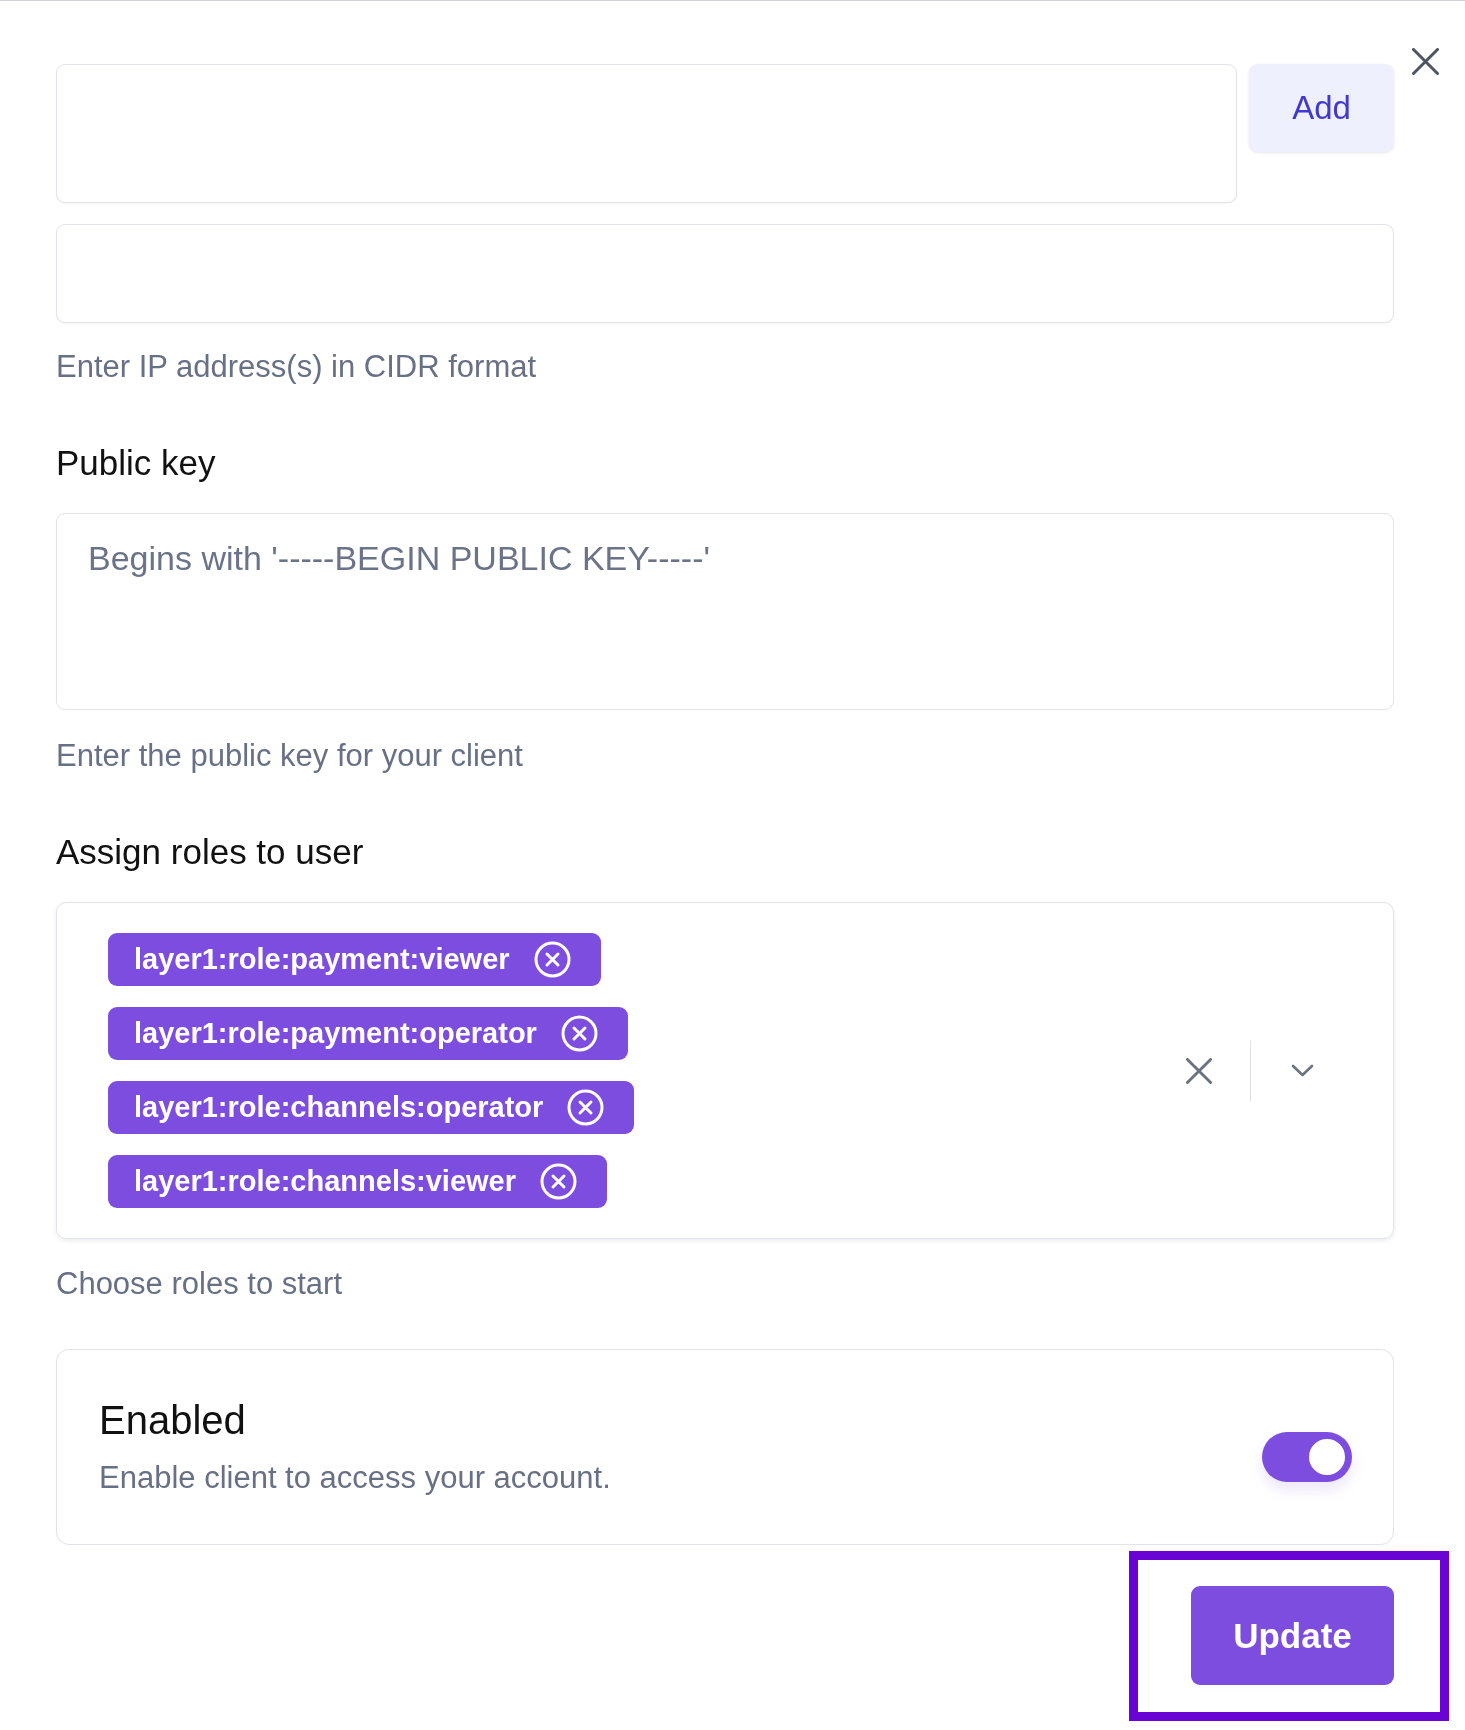 This screenshot has width=1465, height=1730. What do you see at coordinates (297, 367) in the screenshot?
I see `helper-text: Enter IP address(s) in CIDR format` at bounding box center [297, 367].